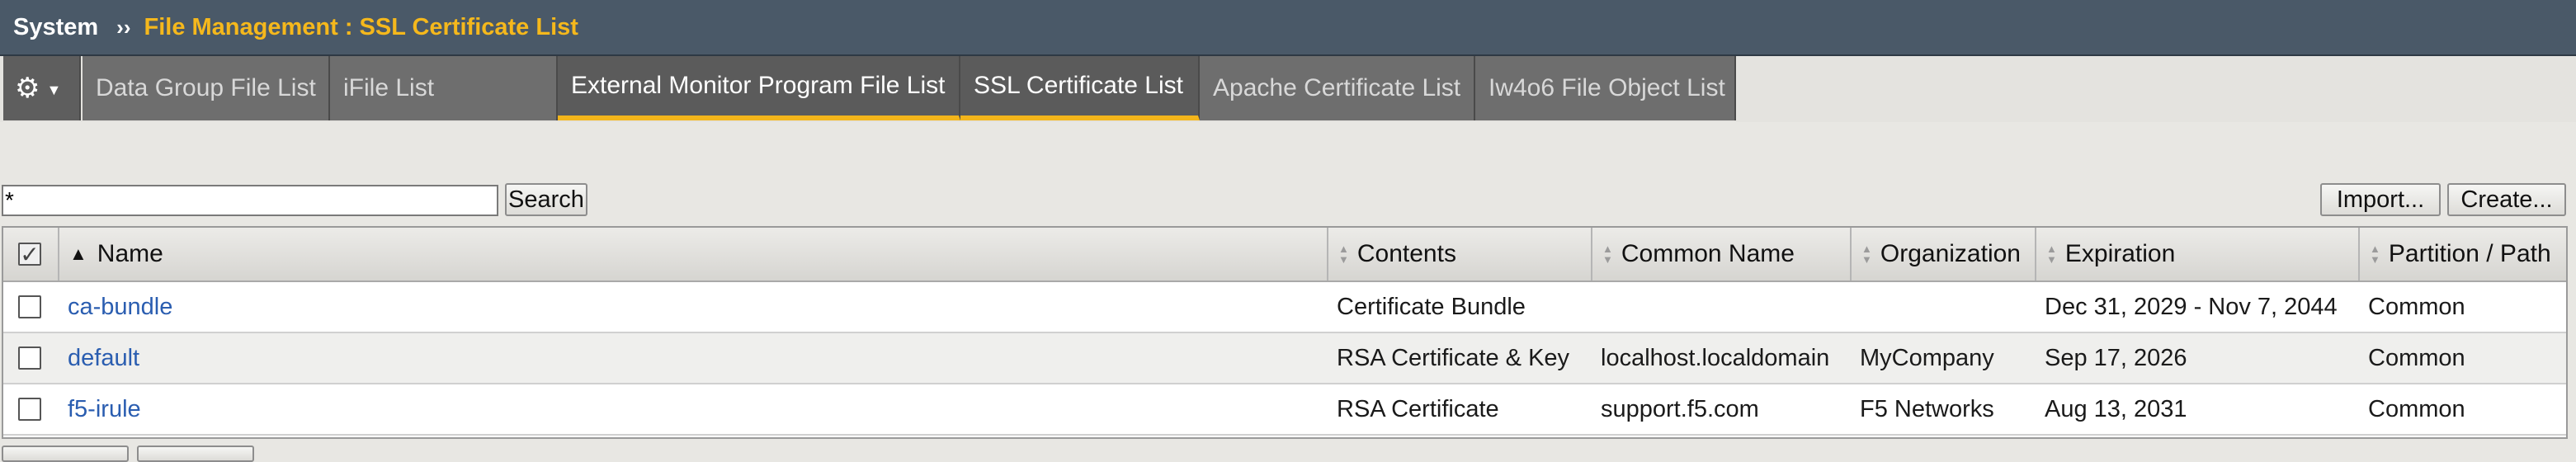 This screenshot has height=462, width=2576. Describe the element at coordinates (2196, 254) in the screenshot. I see `column-header-expiration: ▲ ▼ Expiration` at that location.